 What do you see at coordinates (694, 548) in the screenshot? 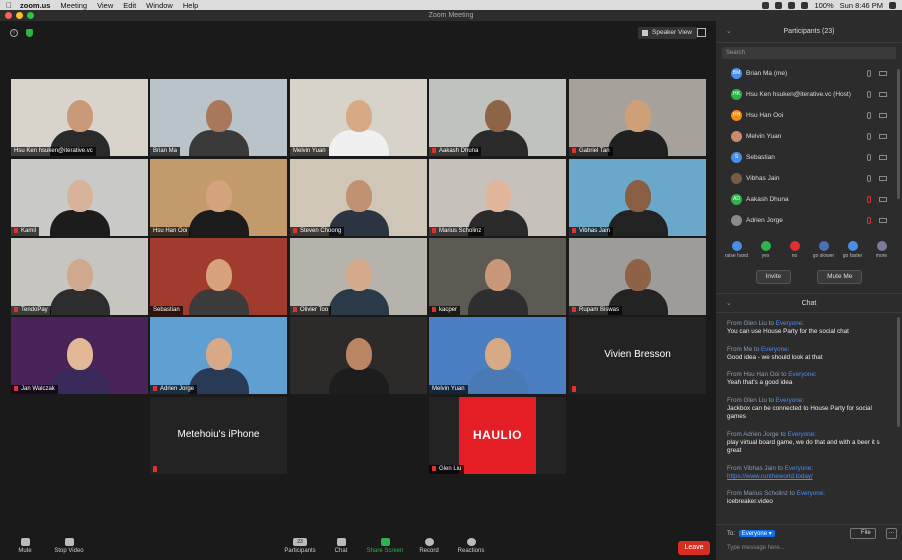
I see `leave-button: Leave` at bounding box center [694, 548].